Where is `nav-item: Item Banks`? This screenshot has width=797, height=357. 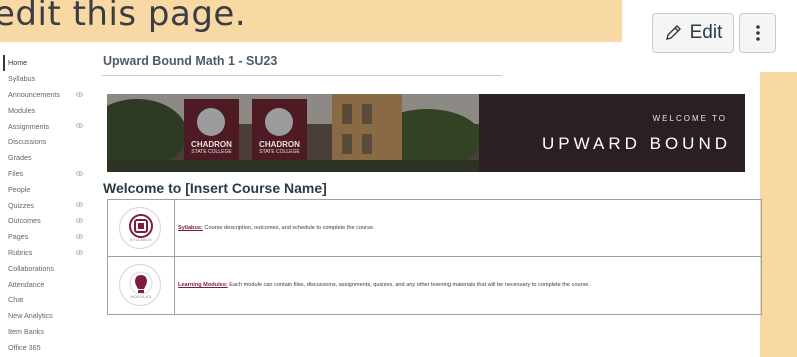 nav-item: Item Banks is located at coordinates (53, 332).